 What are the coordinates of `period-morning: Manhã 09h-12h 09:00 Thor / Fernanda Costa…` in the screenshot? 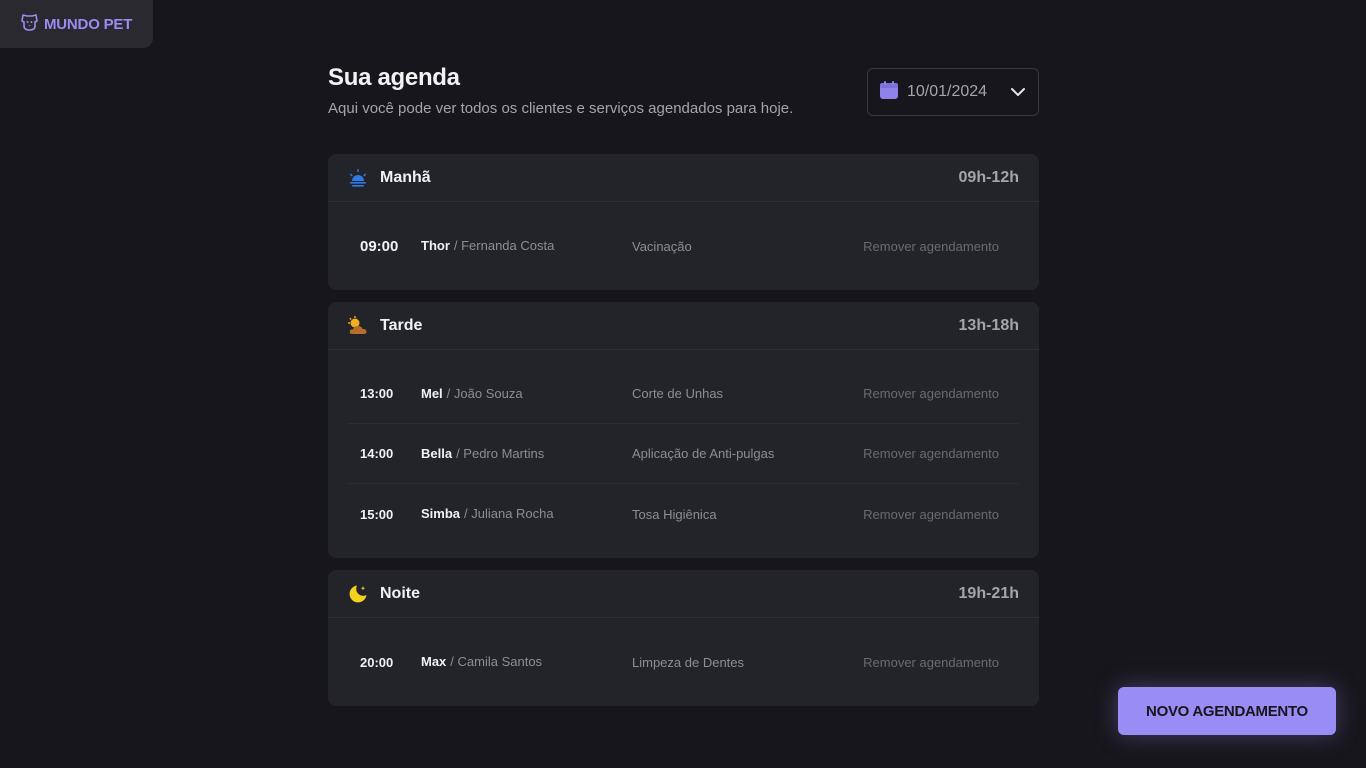 It's located at (683, 222).